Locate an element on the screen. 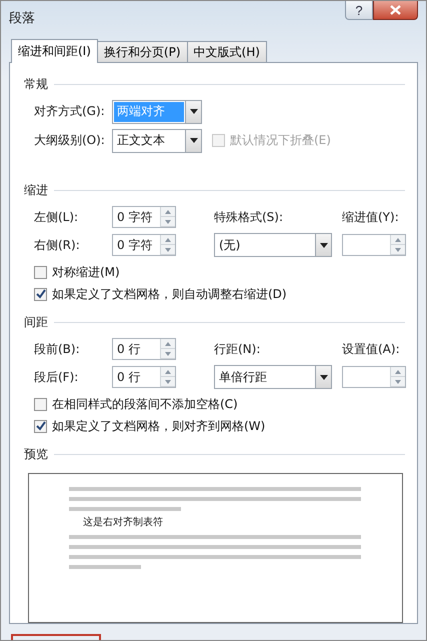  field-label: 段后(F): is located at coordinates (57, 377).